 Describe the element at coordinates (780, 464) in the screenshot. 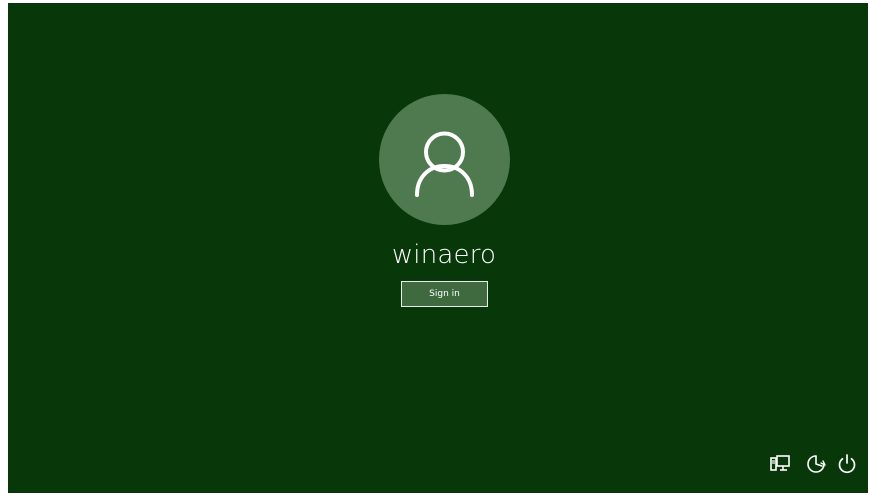

I see `network-icon` at that location.